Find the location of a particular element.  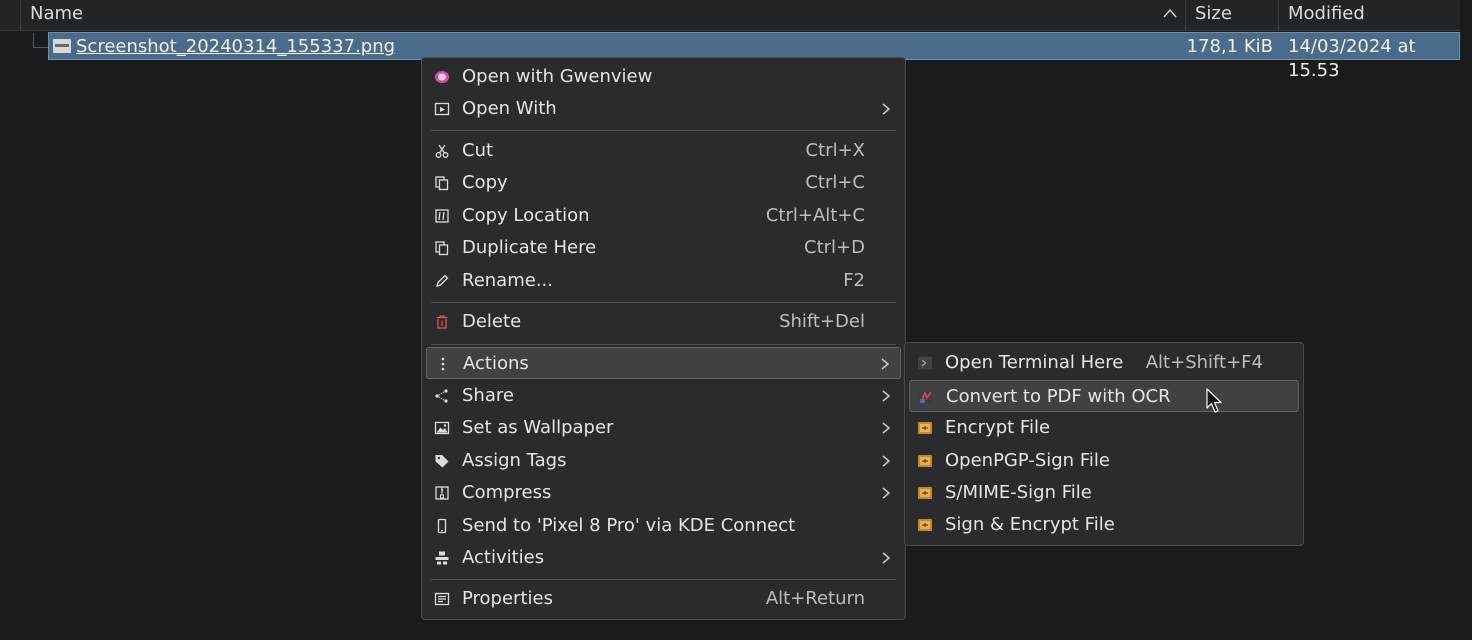

duplicate-icon is located at coordinates (442, 248).